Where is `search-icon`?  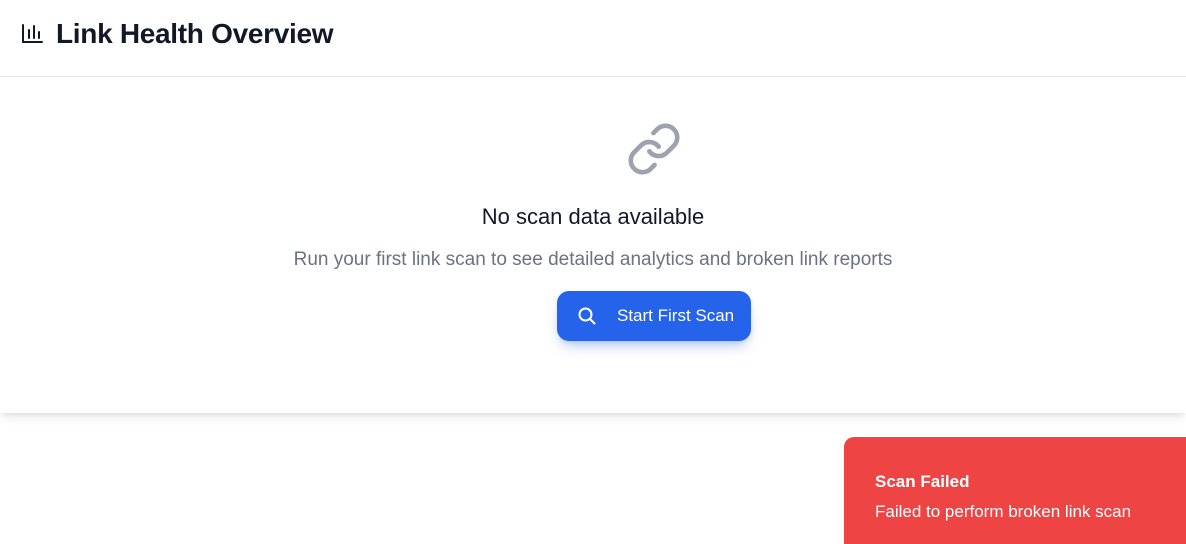
search-icon is located at coordinates (587, 316).